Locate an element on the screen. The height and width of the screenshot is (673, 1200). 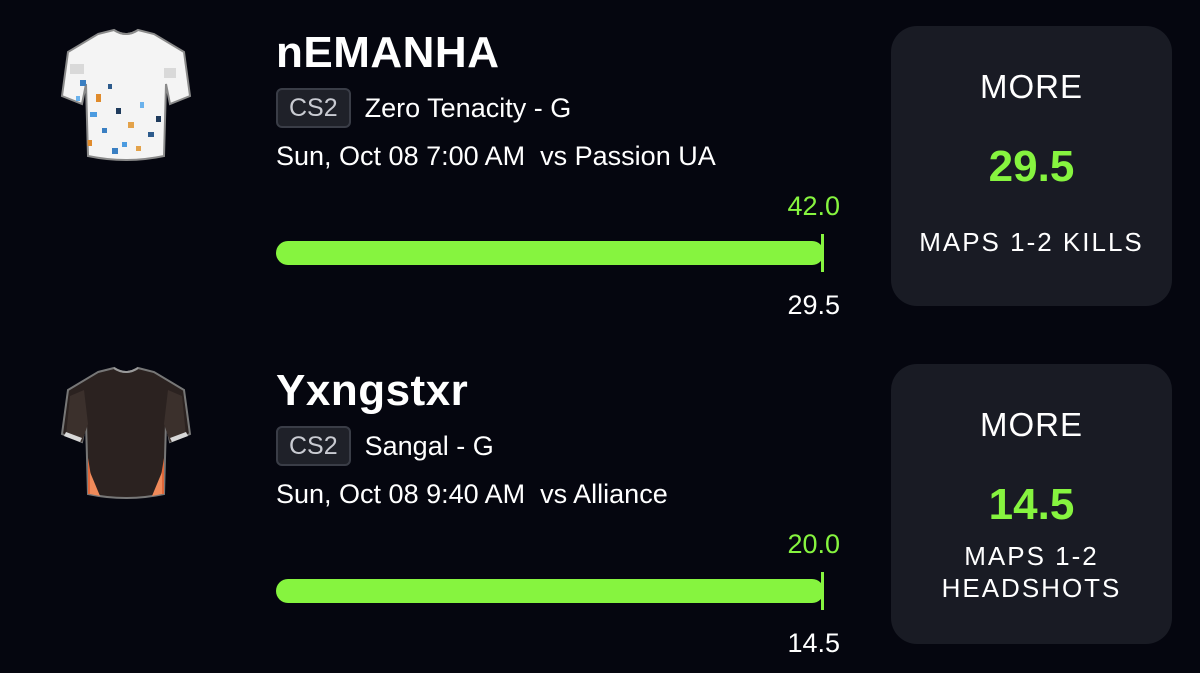
white-jersey-icon is located at coordinates (126, 94).